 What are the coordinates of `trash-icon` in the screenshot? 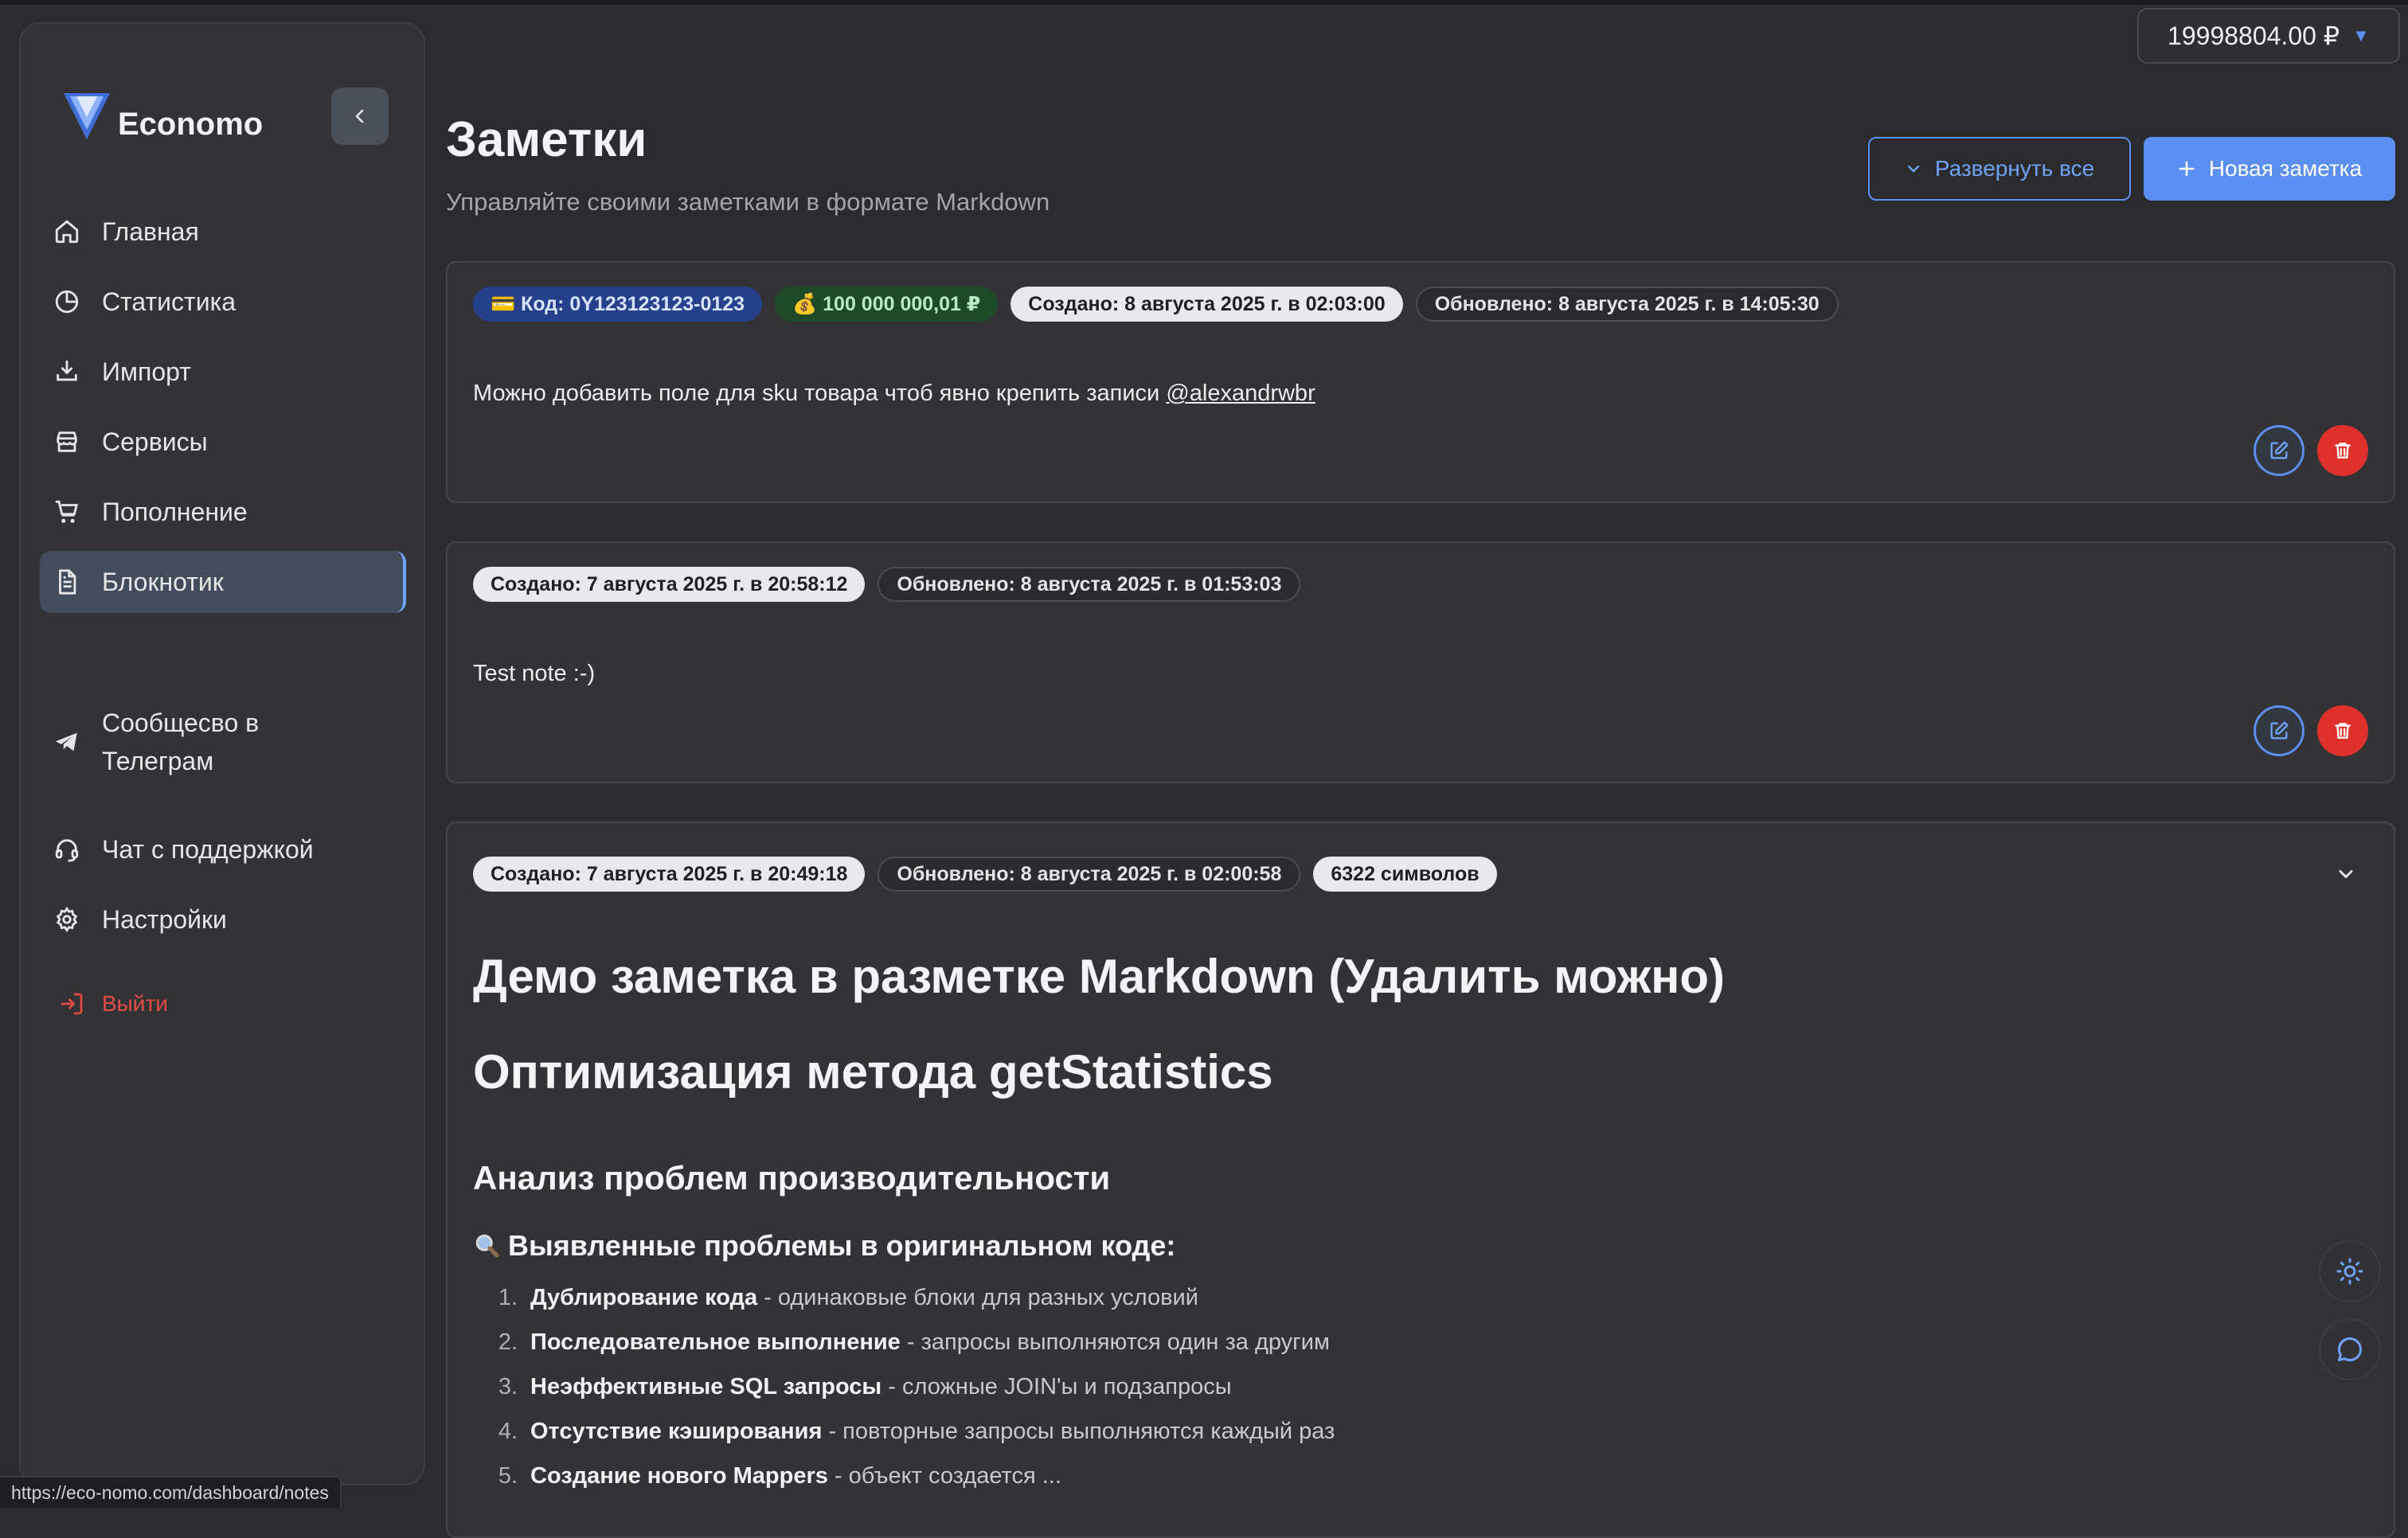 It's located at (2343, 731).